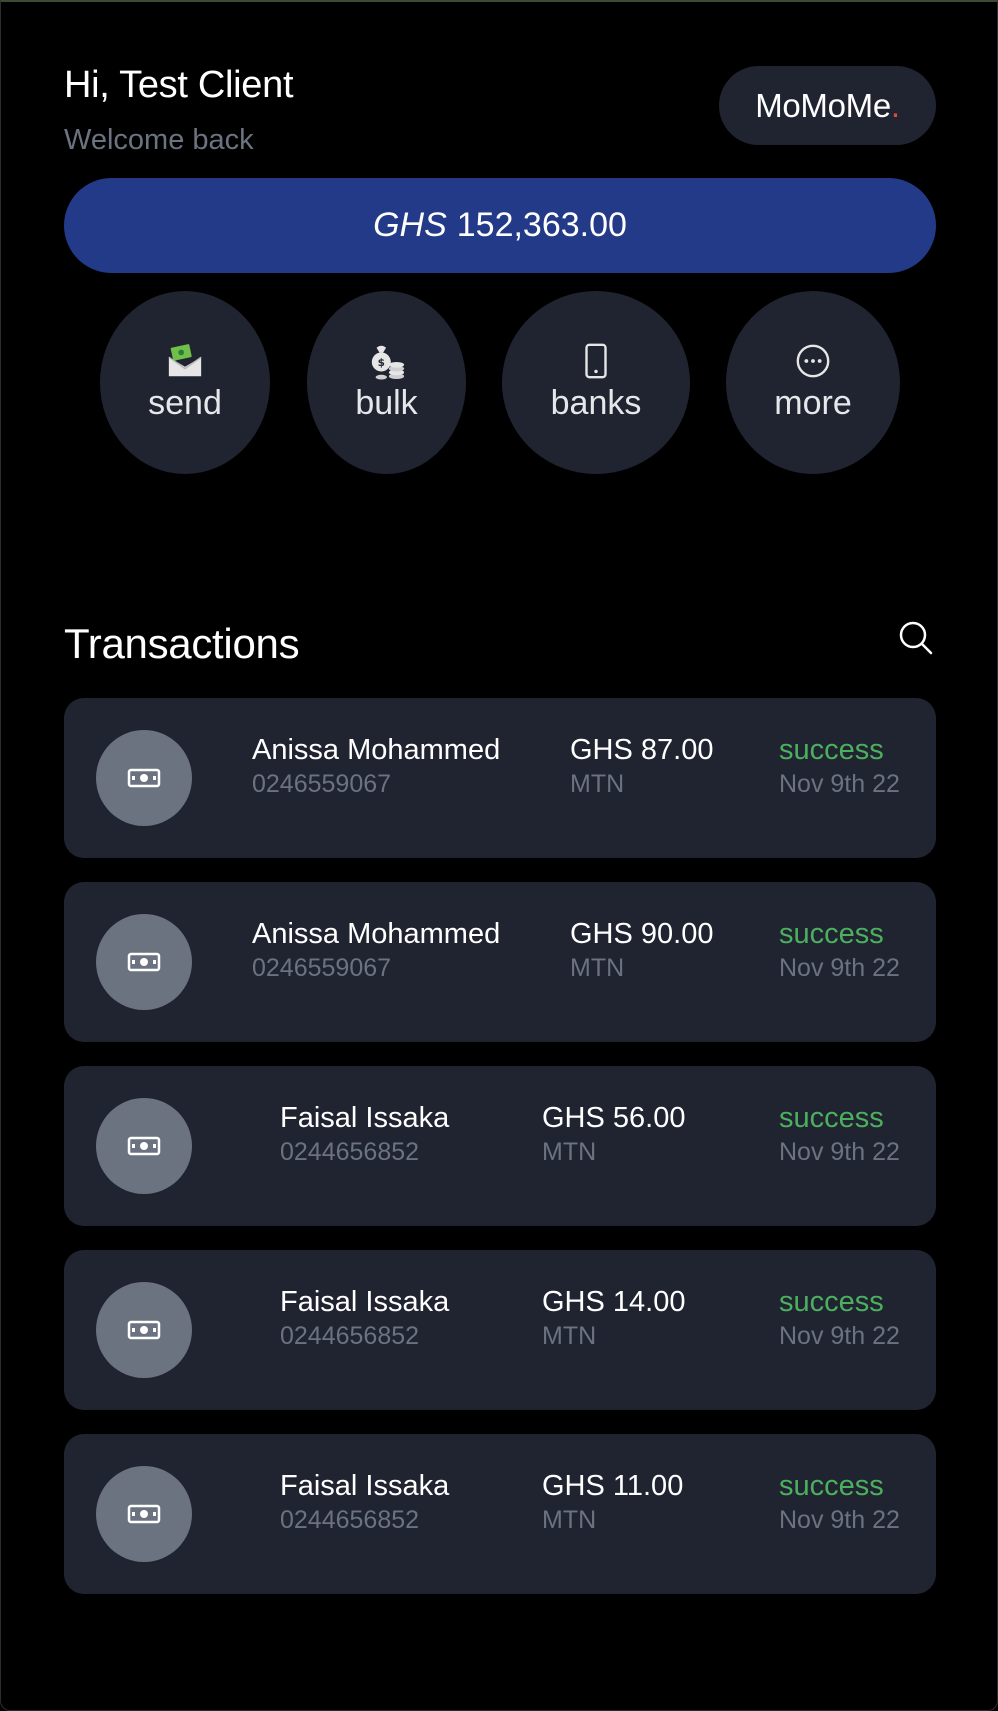 The height and width of the screenshot is (1711, 998). Describe the element at coordinates (386, 403) in the screenshot. I see `bulk-label: bulk` at that location.